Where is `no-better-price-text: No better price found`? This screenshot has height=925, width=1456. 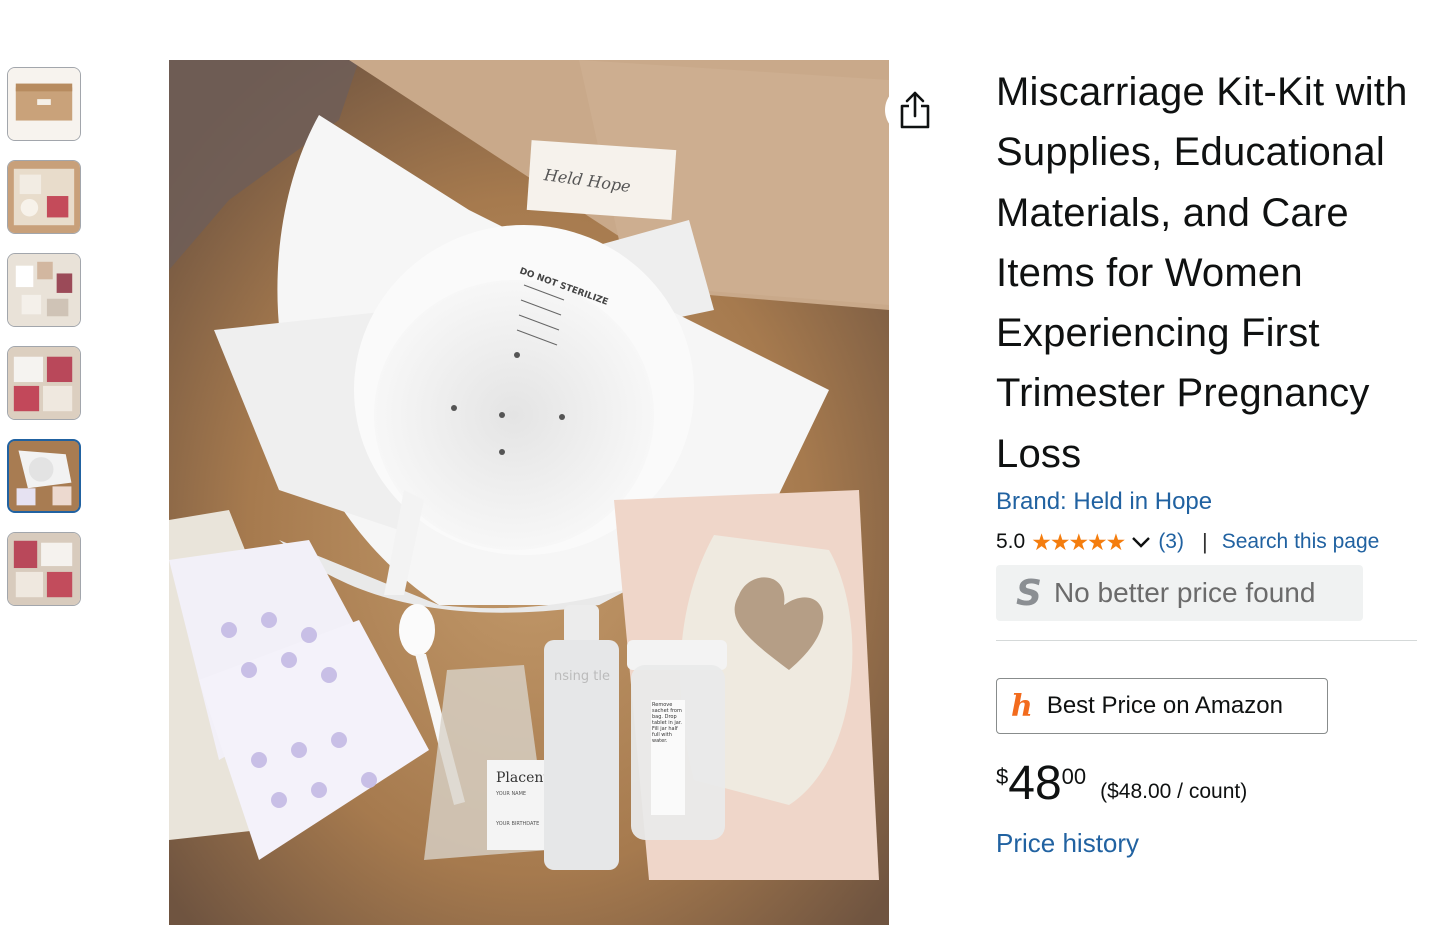
no-better-price-text: No better price found is located at coordinates (1184, 593).